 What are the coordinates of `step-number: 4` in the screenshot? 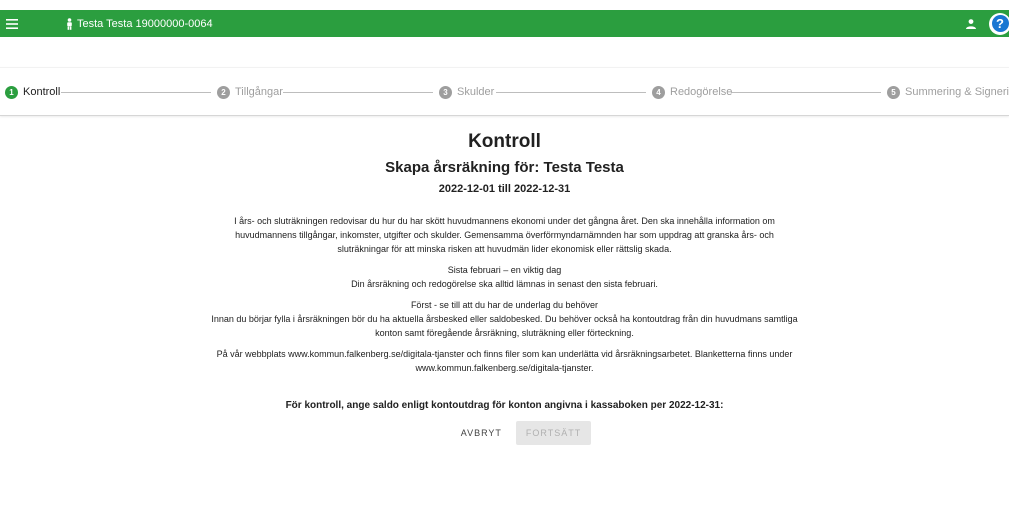 It's located at (658, 92).